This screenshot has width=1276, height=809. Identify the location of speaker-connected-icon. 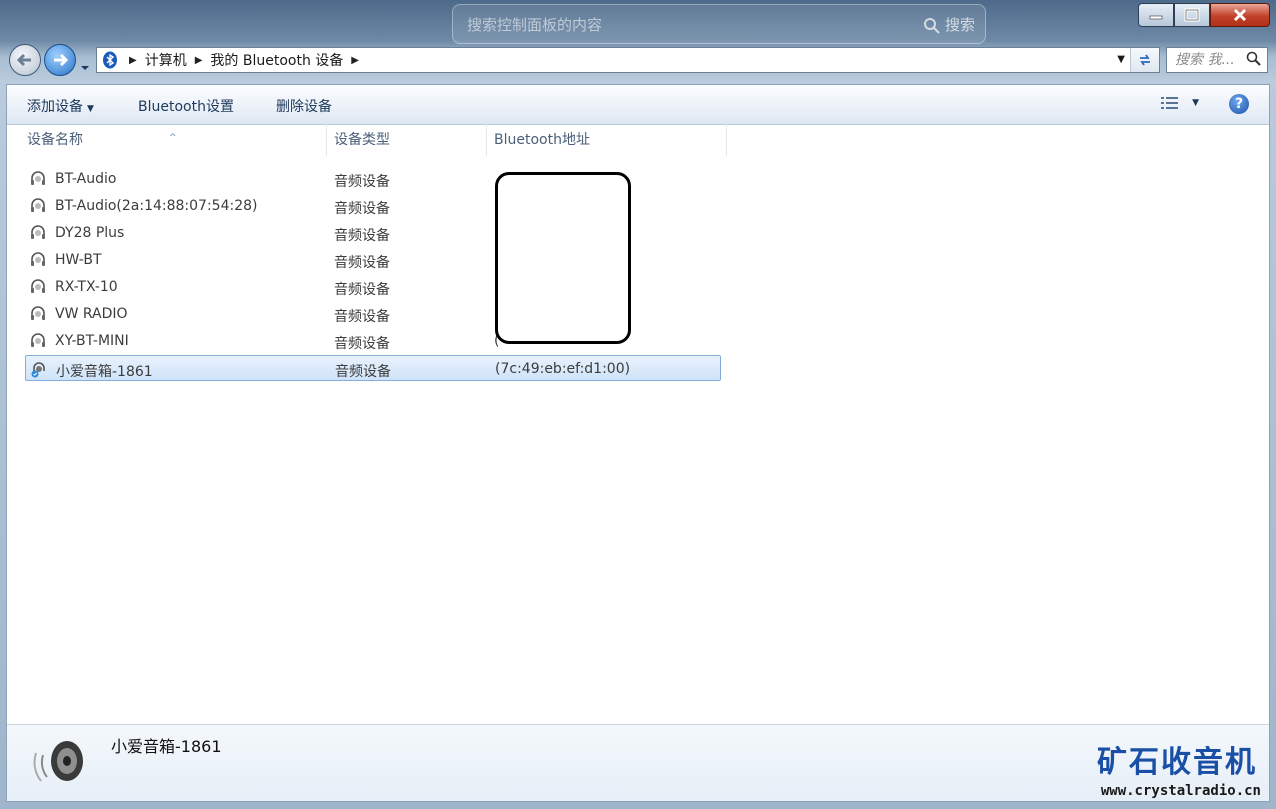
(38, 370).